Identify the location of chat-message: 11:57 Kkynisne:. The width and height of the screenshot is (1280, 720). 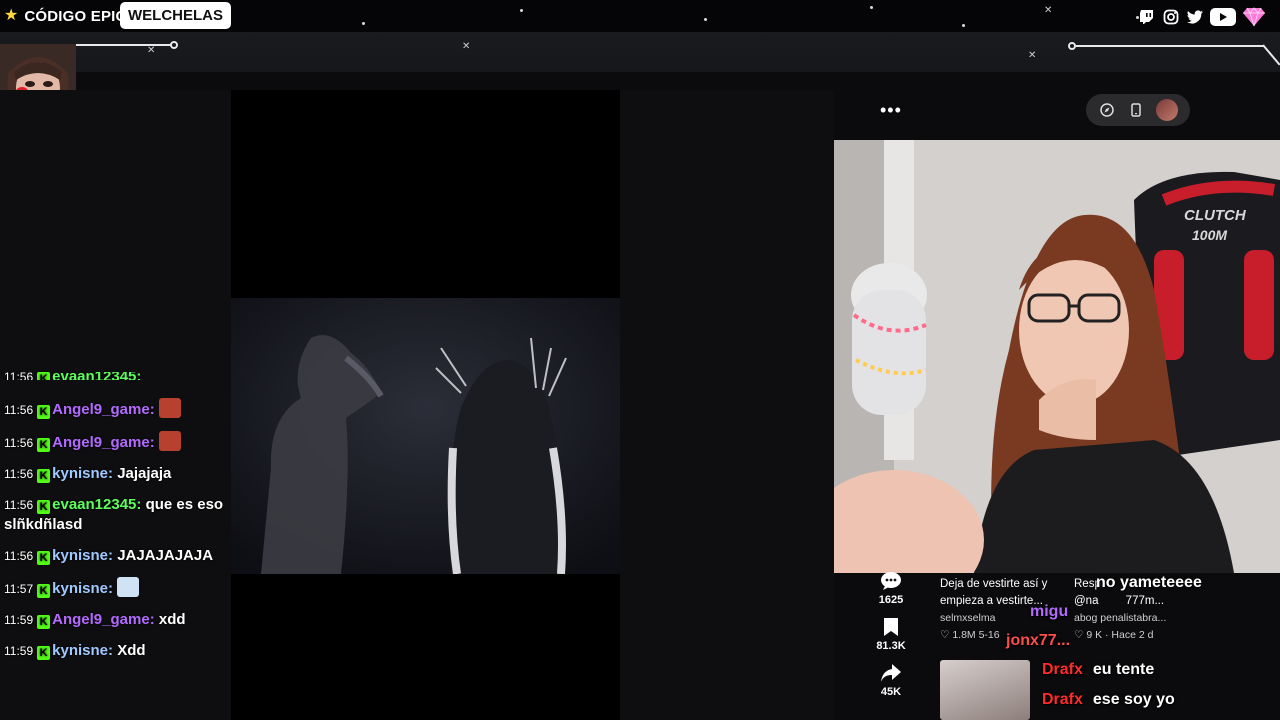
(154, 588).